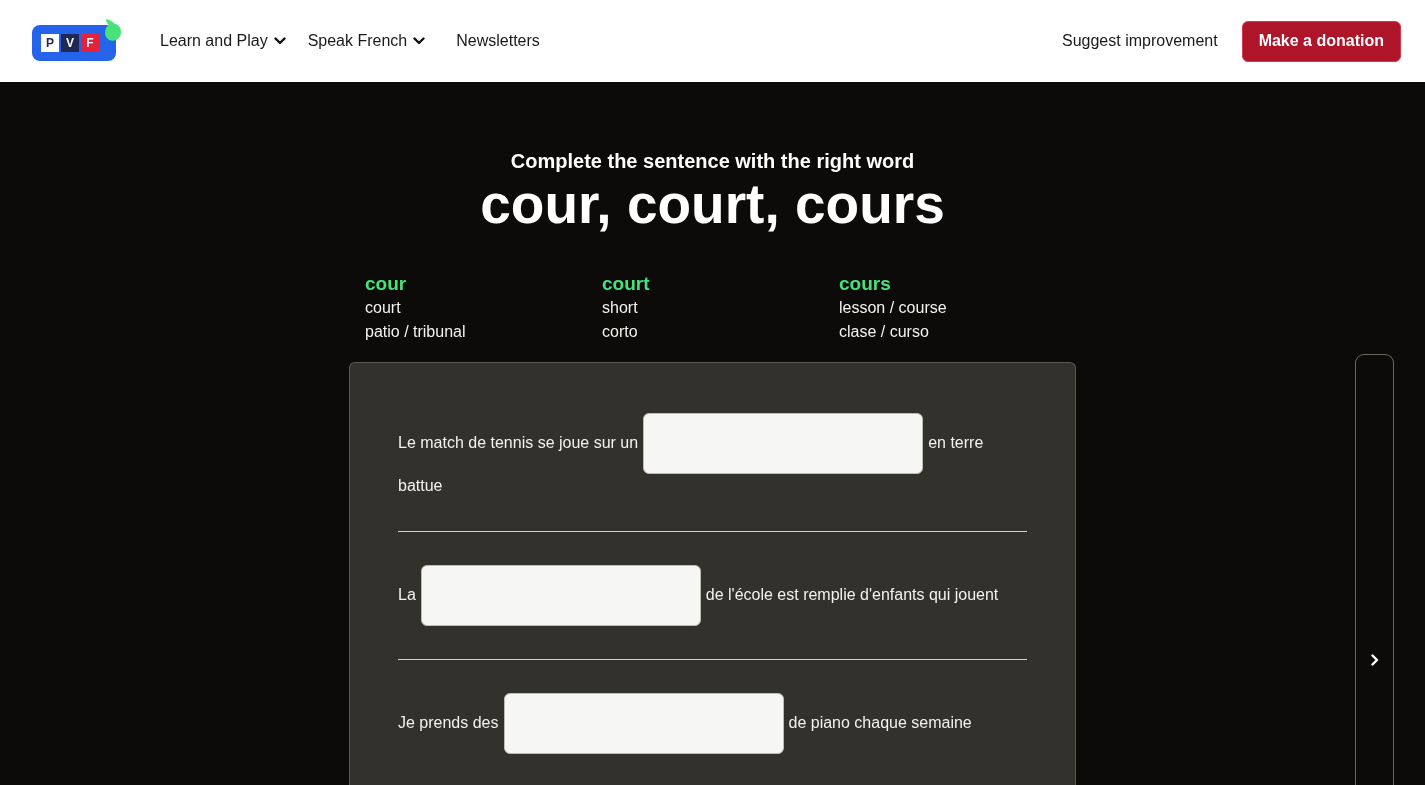  I want to click on fill-in-sentence: La de l'école est remplie d'enfants qui jouent, so click(712, 595).